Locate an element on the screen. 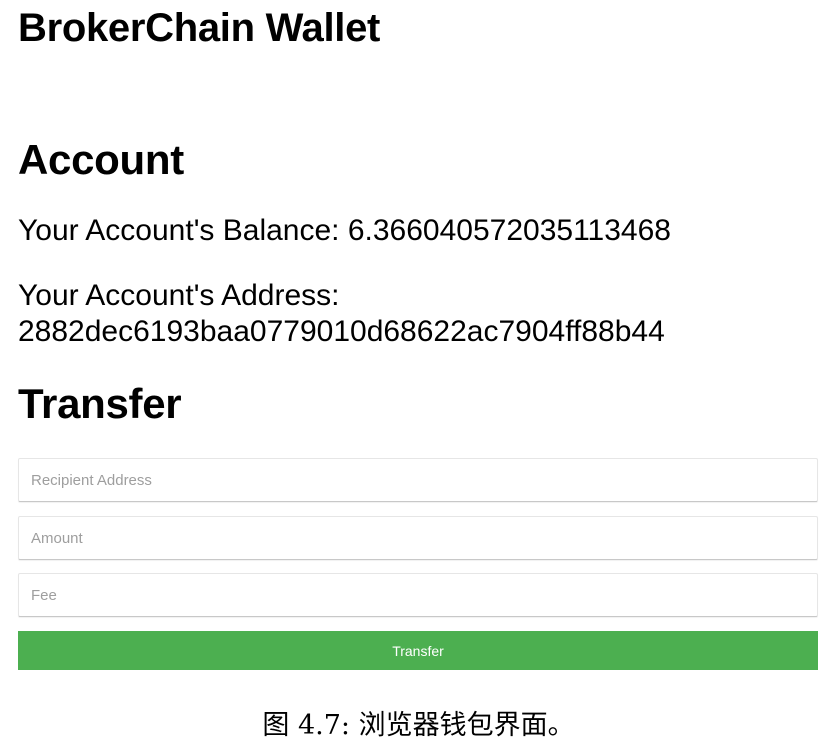 The width and height of the screenshot is (837, 754). amount-input is located at coordinates (418, 538).